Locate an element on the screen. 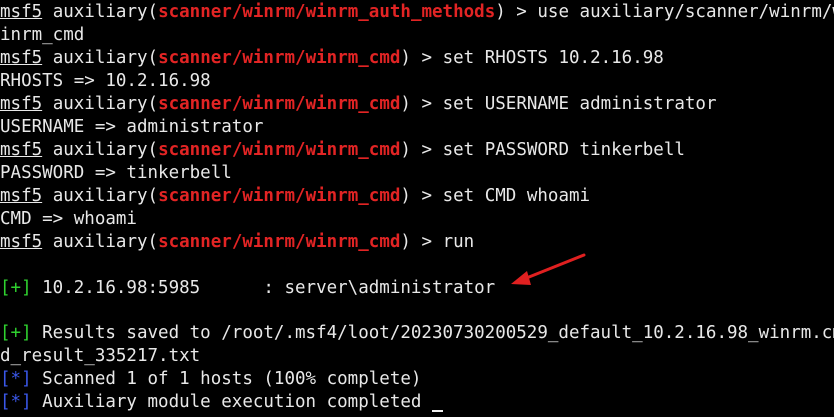 This screenshot has height=417, width=834. red-arrow-icon is located at coordinates (548, 269).